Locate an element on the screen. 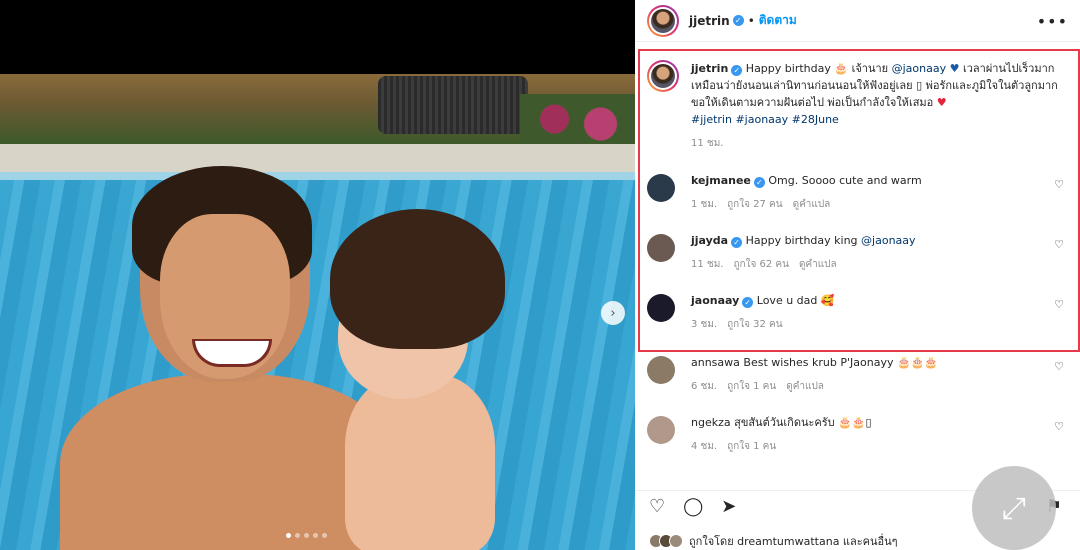 The width and height of the screenshot is (1080, 550). caption-part-2: เจ้านาย is located at coordinates (870, 68).